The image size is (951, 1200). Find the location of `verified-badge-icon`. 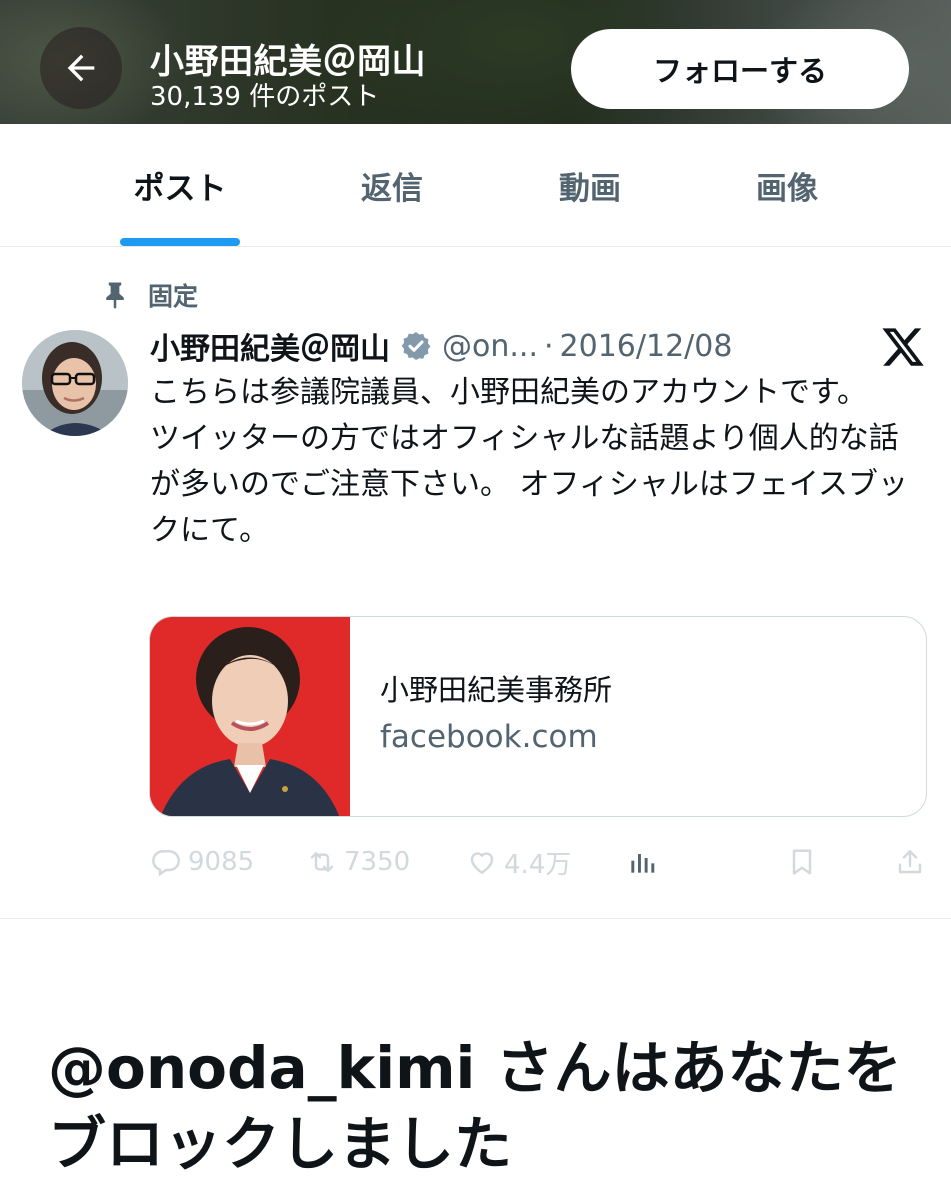

verified-badge-icon is located at coordinates (416, 346).